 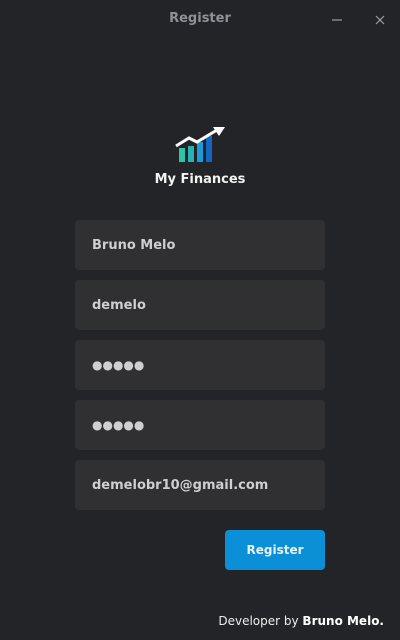 I want to click on footer-credit: Developer by Bruno Melo., so click(x=301, y=621).